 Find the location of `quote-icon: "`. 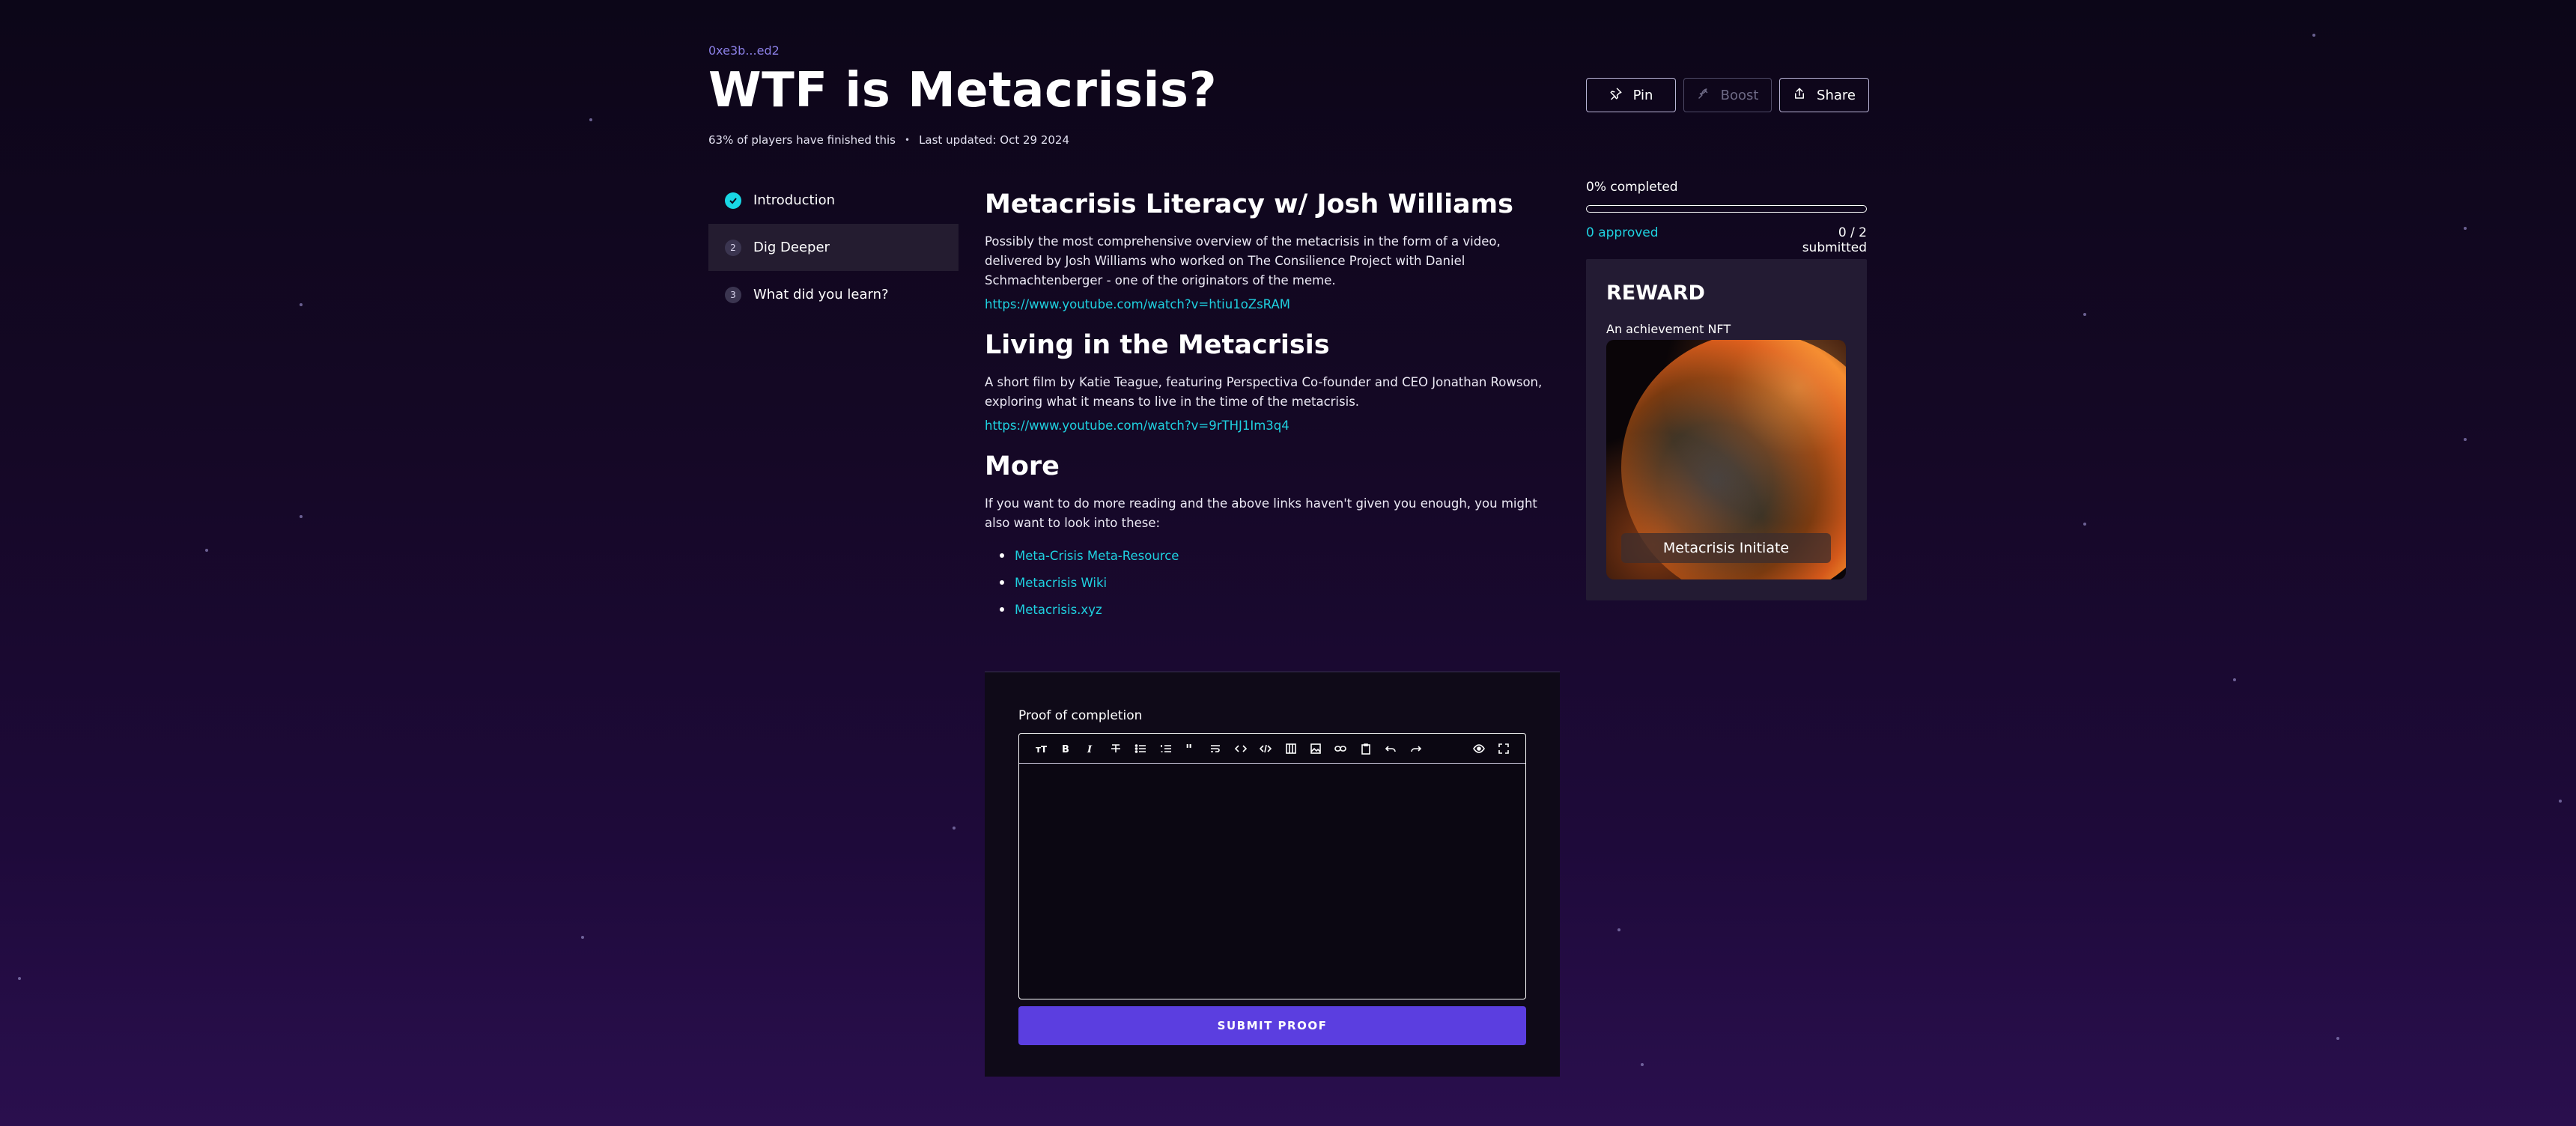

quote-icon: " is located at coordinates (1190, 748).